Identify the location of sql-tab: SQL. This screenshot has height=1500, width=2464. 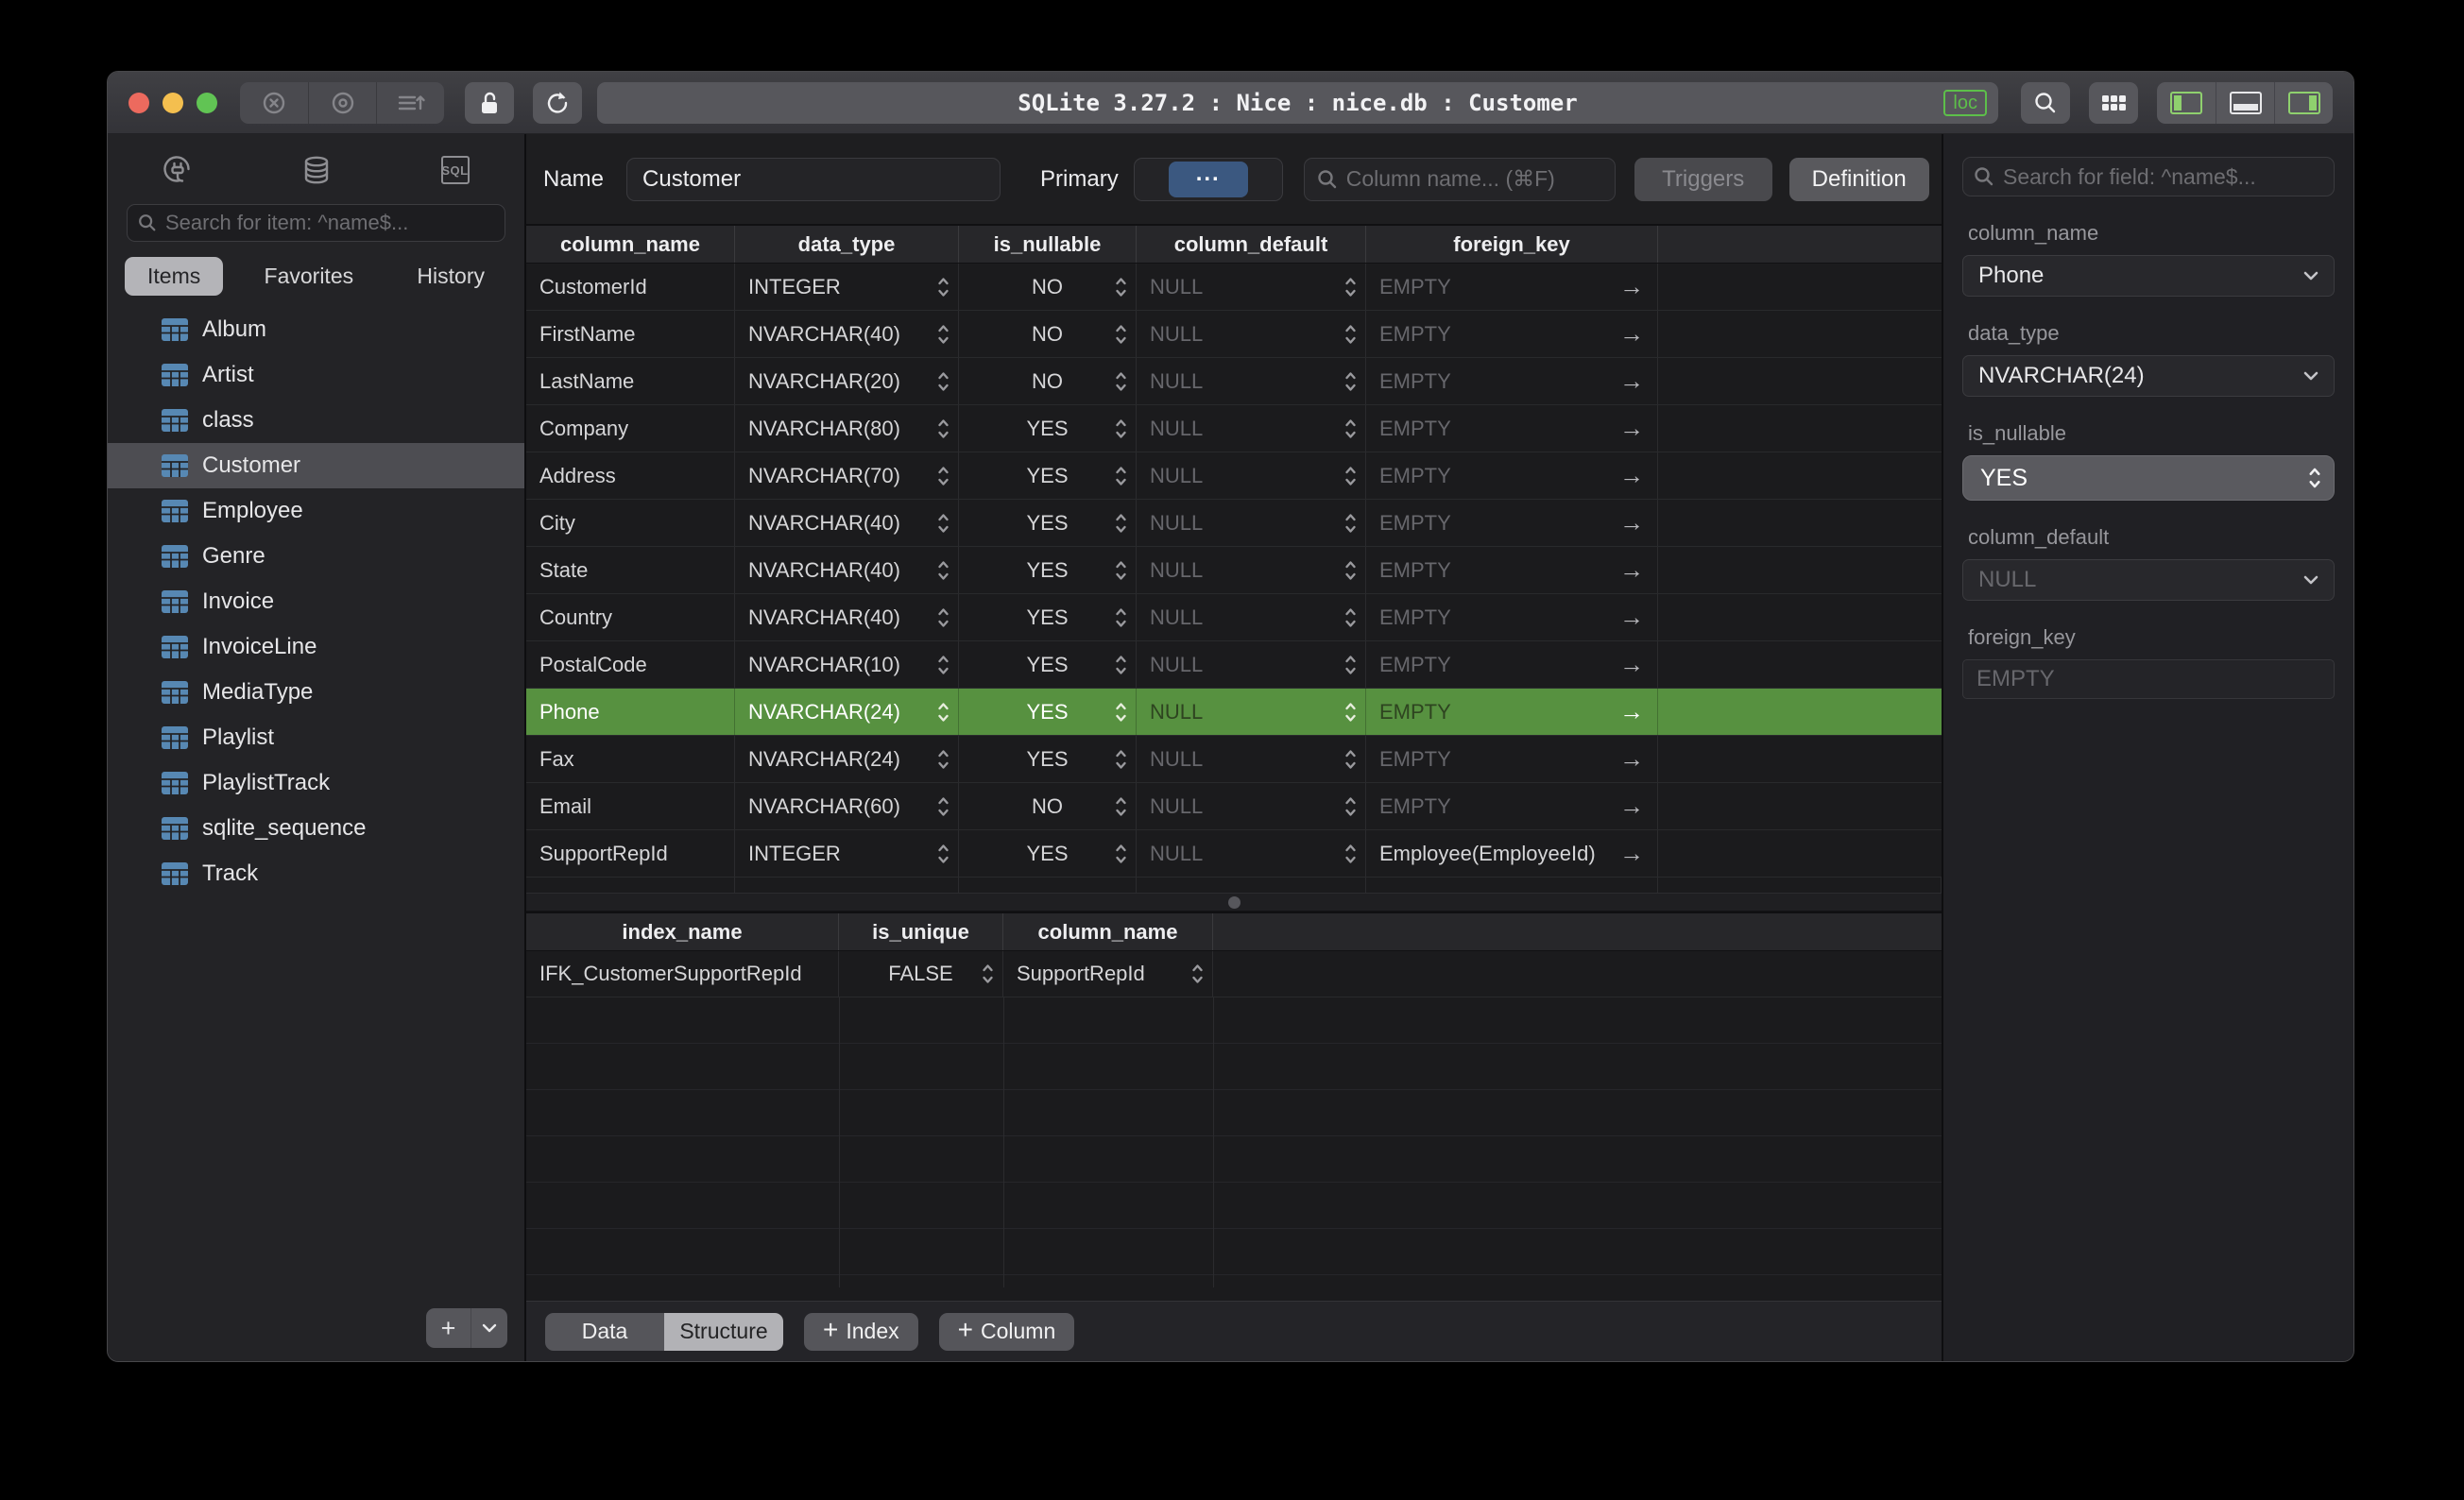
(454, 170).